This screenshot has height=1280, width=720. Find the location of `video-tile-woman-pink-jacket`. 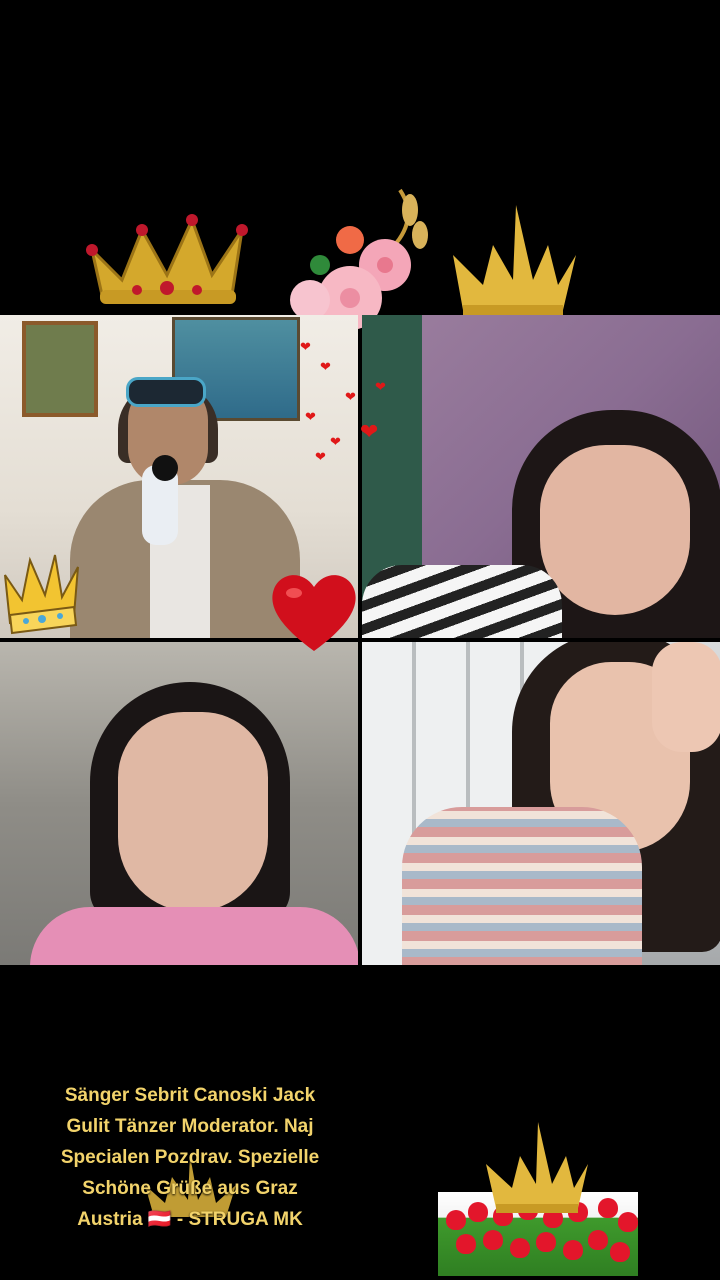

video-tile-woman-pink-jacket is located at coordinates (179, 803).